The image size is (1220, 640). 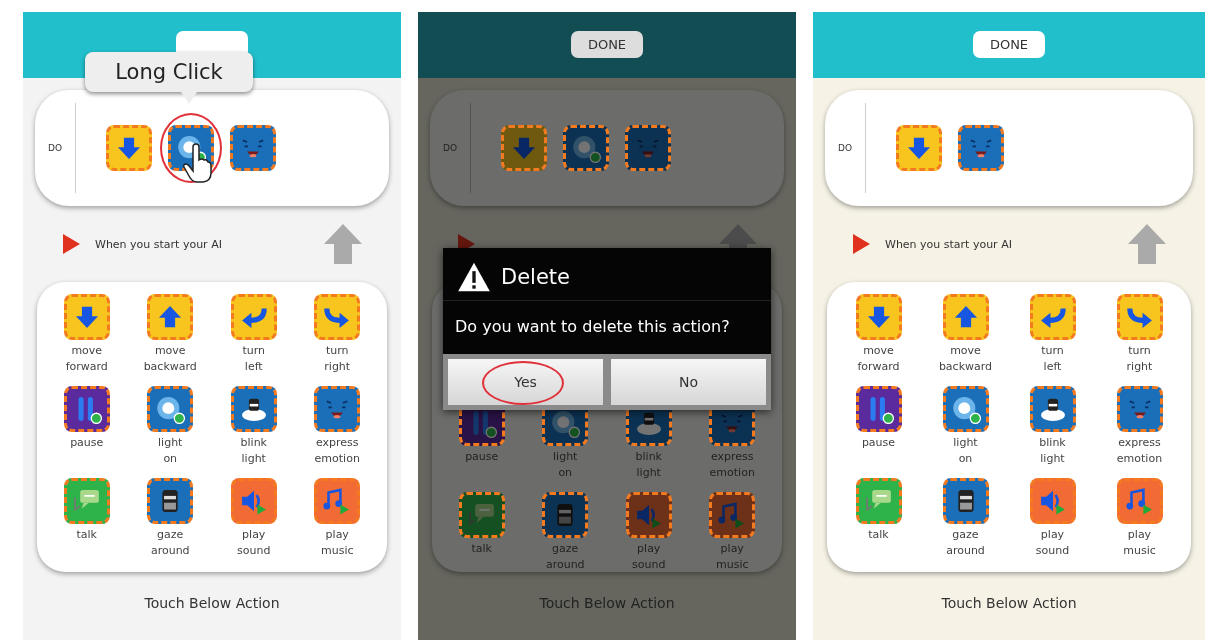 What do you see at coordinates (525, 382) in the screenshot?
I see `yes-button: Yes` at bounding box center [525, 382].